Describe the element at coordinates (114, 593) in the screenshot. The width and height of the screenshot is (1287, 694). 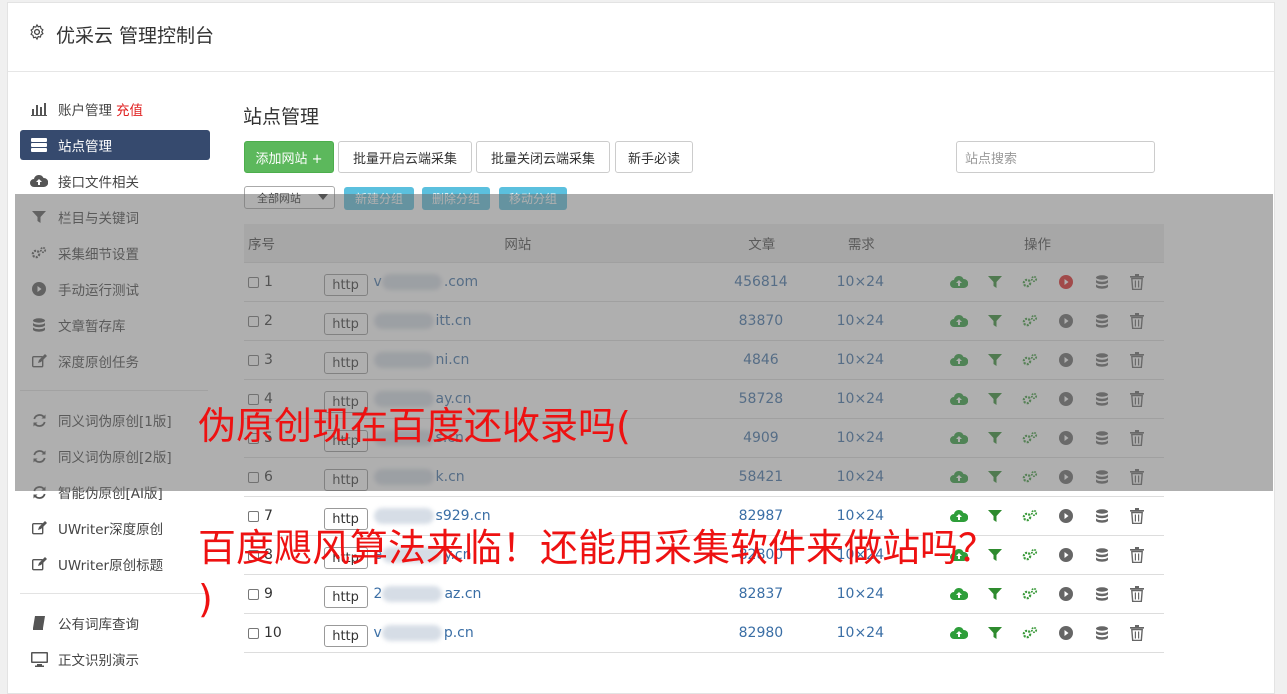
I see `sidebar-divider` at that location.